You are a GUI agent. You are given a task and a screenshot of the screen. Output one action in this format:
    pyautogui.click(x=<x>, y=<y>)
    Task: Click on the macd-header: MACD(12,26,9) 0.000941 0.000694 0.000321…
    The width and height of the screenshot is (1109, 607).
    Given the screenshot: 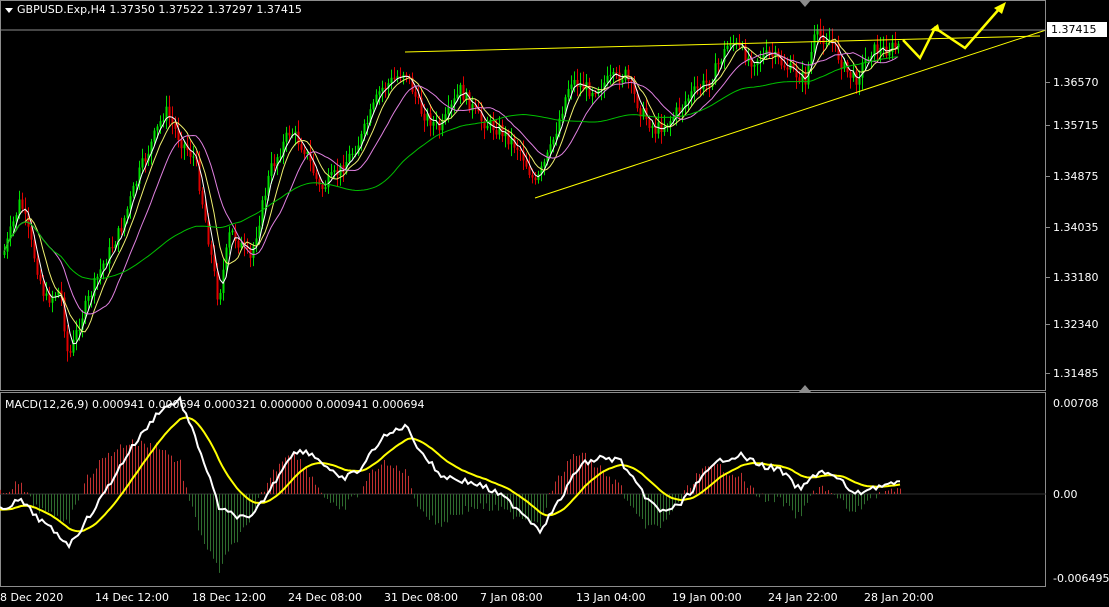 What is the action you would take?
    pyautogui.click(x=215, y=404)
    